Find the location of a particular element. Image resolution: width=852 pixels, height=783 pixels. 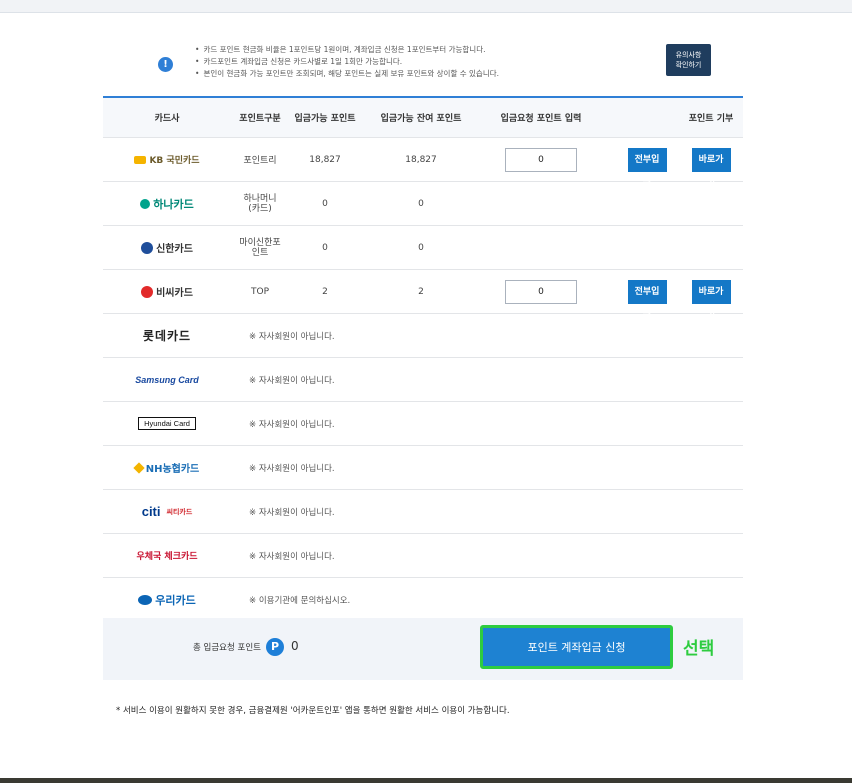

card-logo-post: 우체국 체크카드 is located at coordinates (167, 557).